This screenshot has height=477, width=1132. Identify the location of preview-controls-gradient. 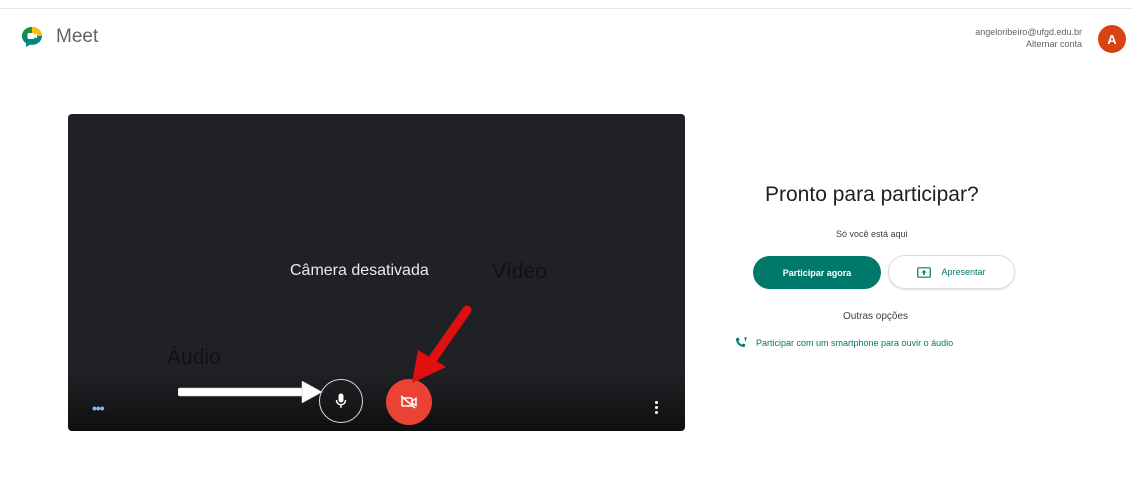
(376, 401).